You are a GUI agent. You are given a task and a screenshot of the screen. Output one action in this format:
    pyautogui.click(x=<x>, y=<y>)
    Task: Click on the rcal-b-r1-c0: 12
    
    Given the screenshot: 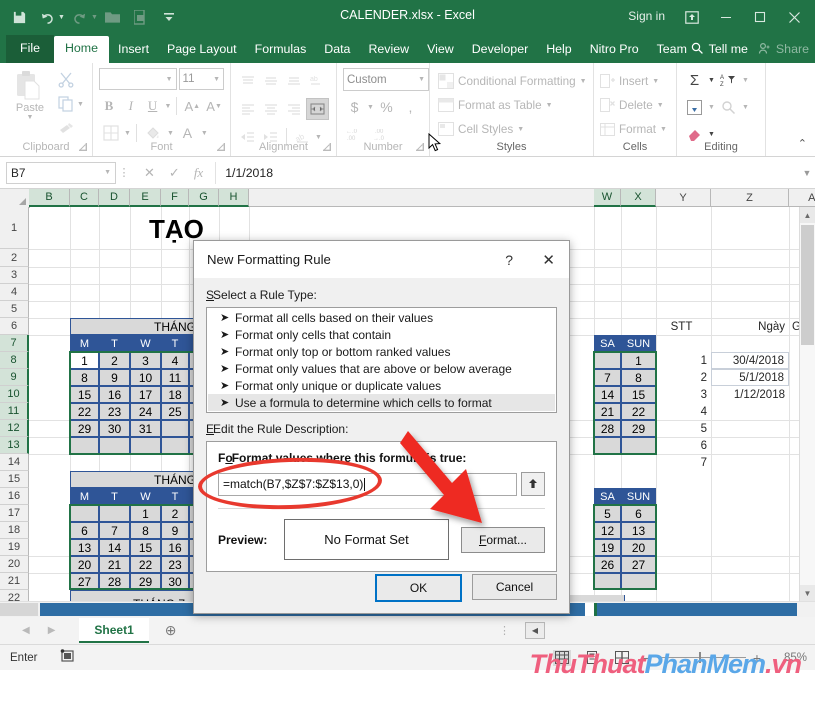 What is the action you would take?
    pyautogui.click(x=607, y=530)
    